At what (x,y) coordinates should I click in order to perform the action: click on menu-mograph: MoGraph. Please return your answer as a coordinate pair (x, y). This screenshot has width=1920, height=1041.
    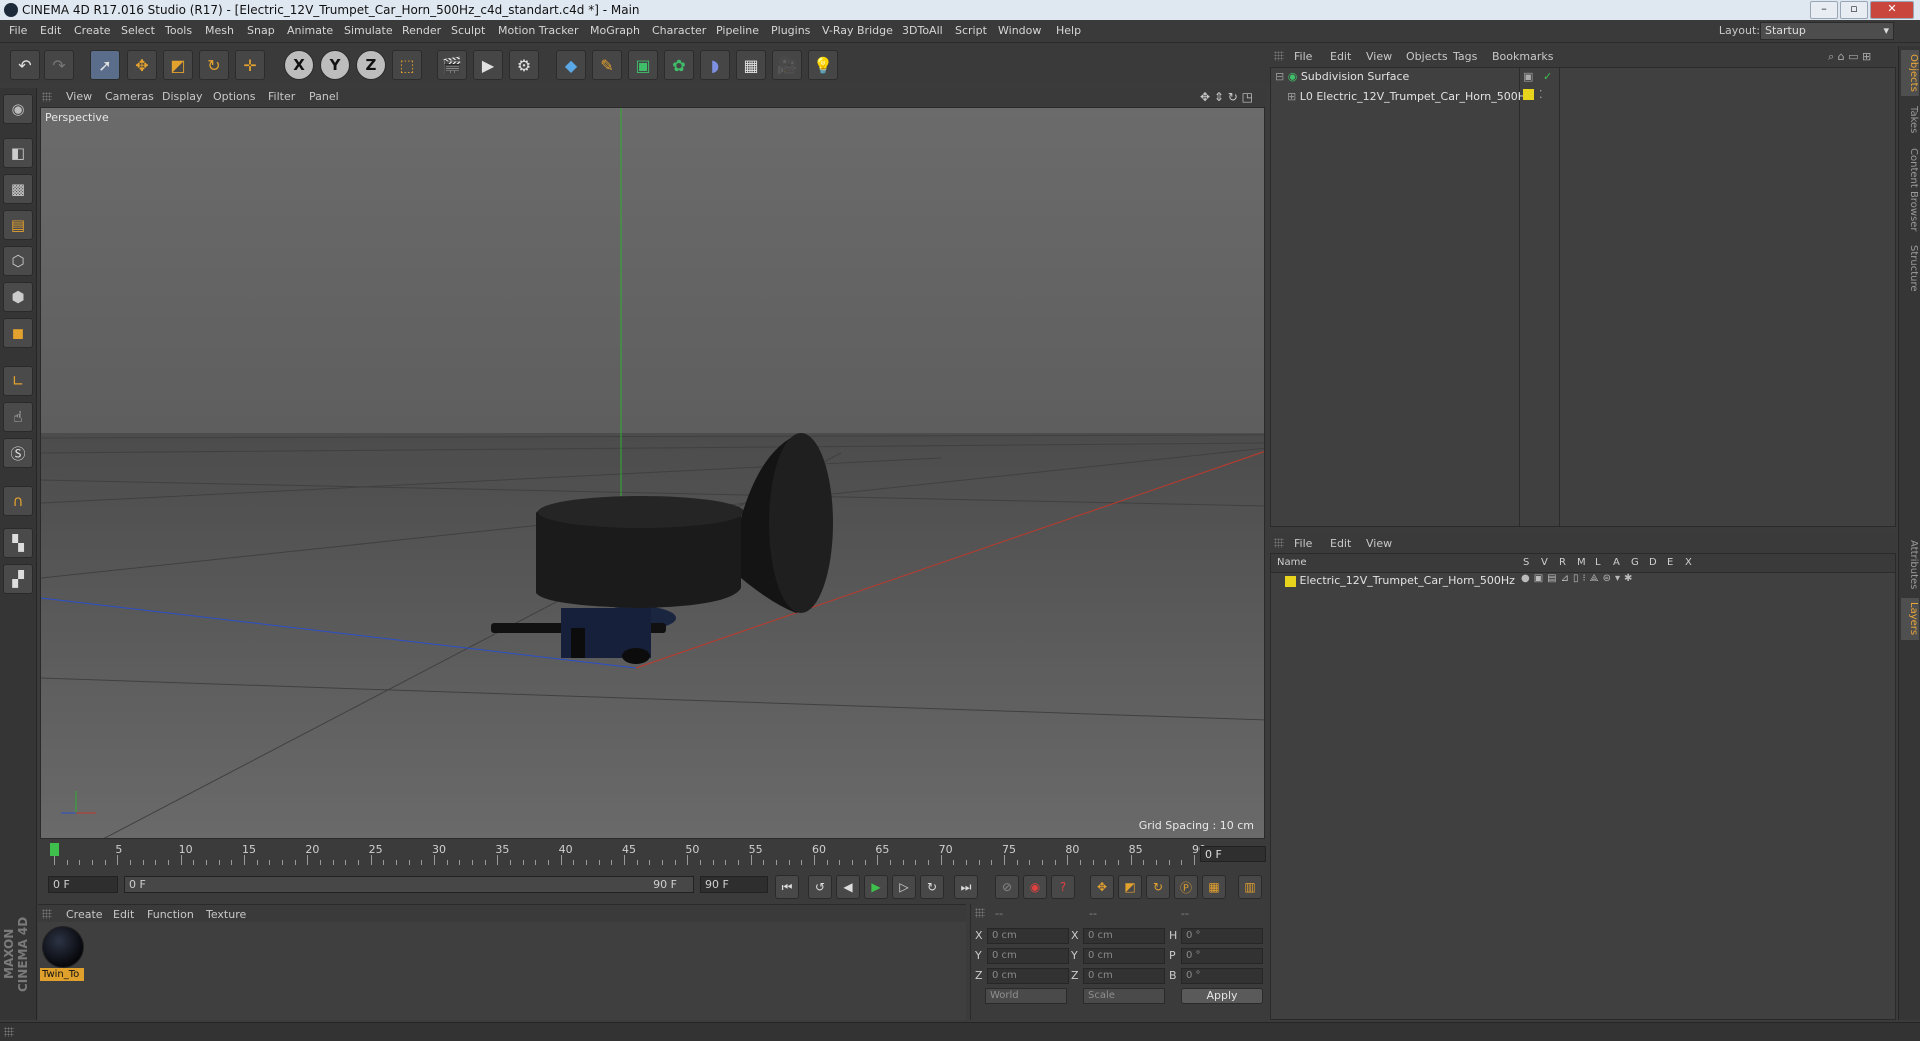
    Looking at the image, I should click on (615, 30).